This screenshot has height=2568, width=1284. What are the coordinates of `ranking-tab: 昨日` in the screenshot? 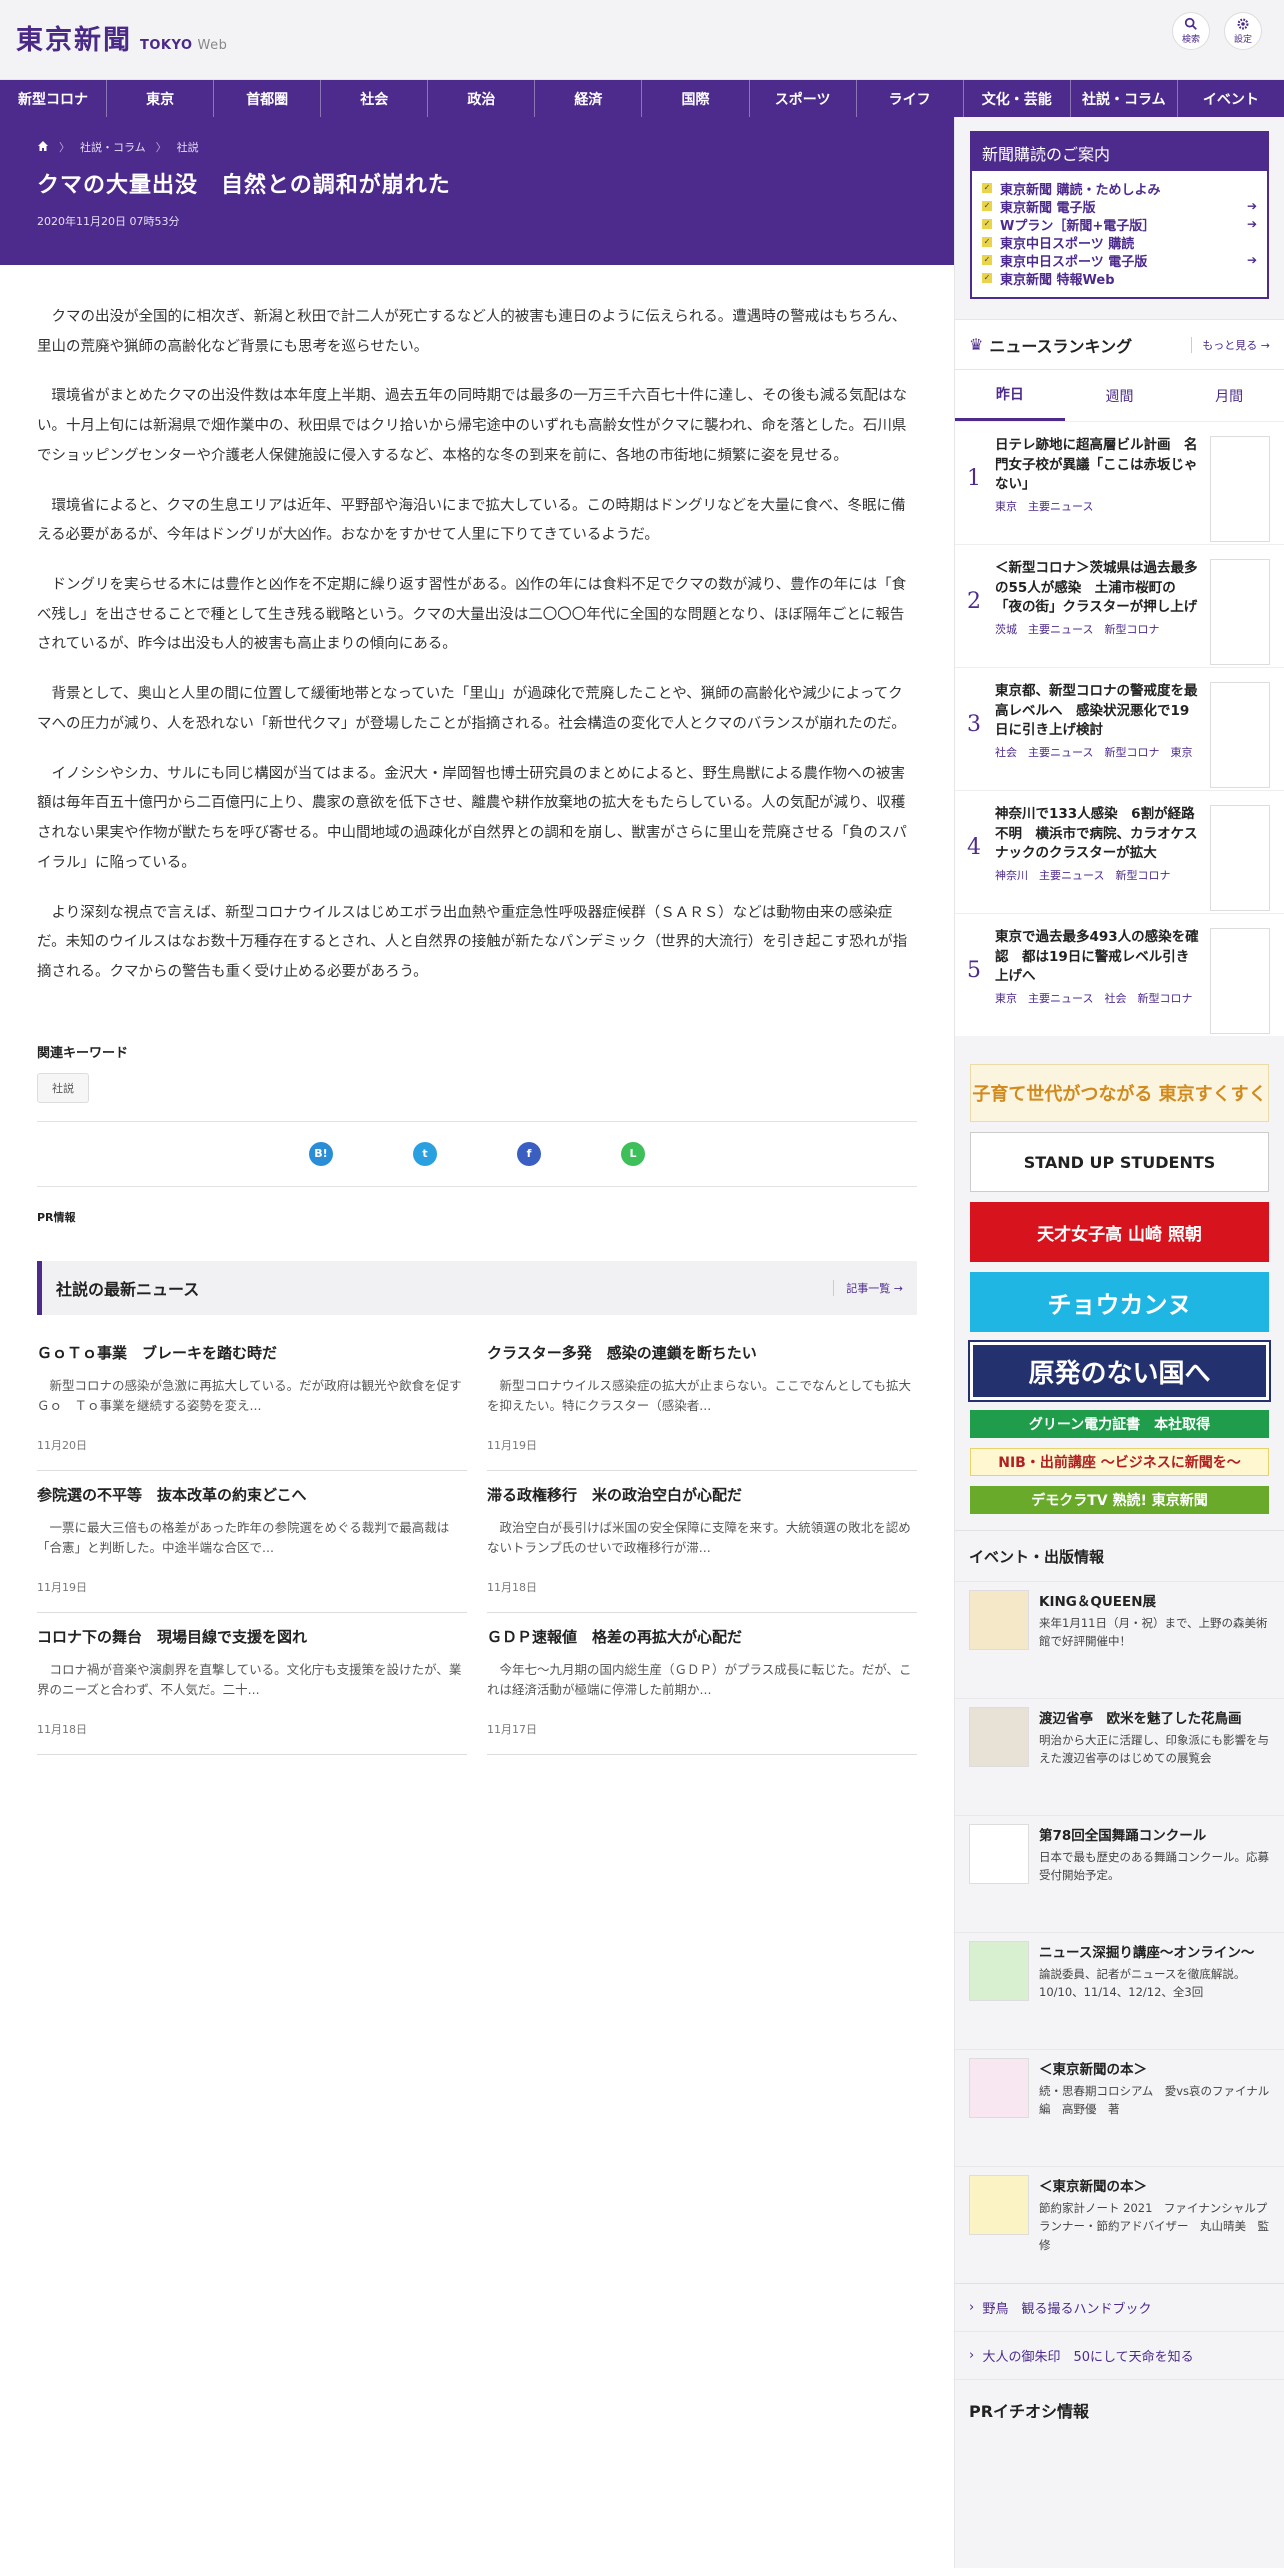 It's located at (1010, 395).